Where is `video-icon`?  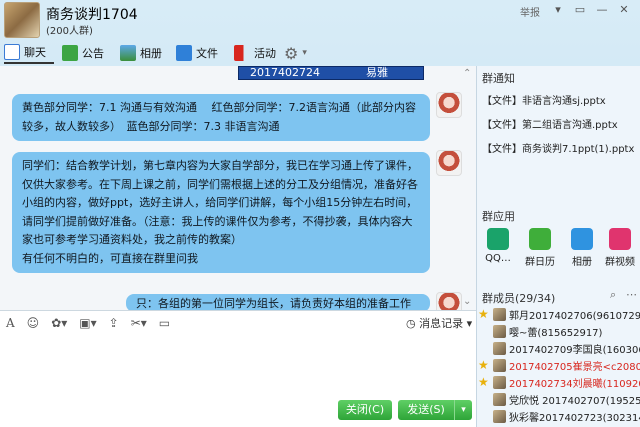 video-icon is located at coordinates (620, 239).